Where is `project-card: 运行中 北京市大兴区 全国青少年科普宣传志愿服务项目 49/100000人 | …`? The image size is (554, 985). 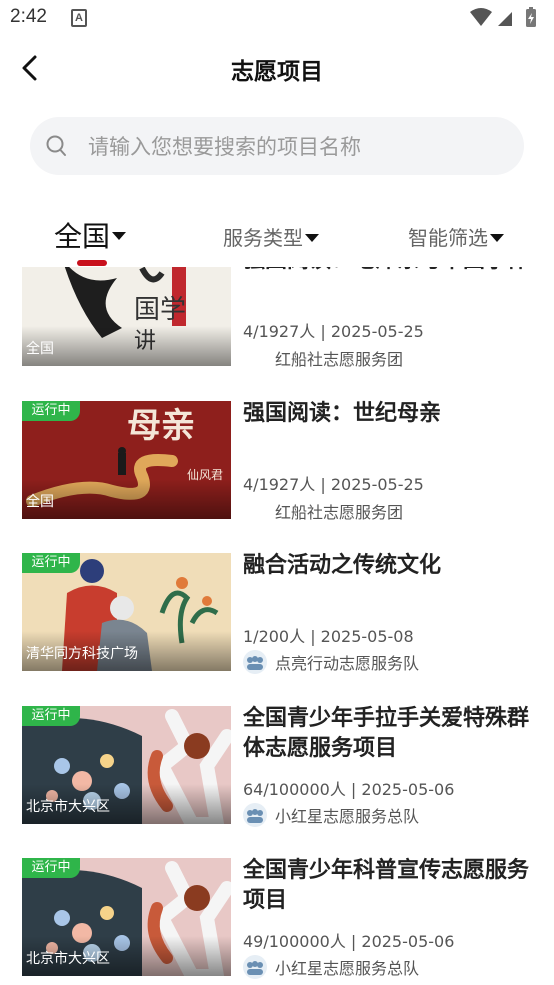 project-card: 运行中 北京市大兴区 全国青少年科普宣传志愿服务项目 49/100000人 | … is located at coordinates (282, 918).